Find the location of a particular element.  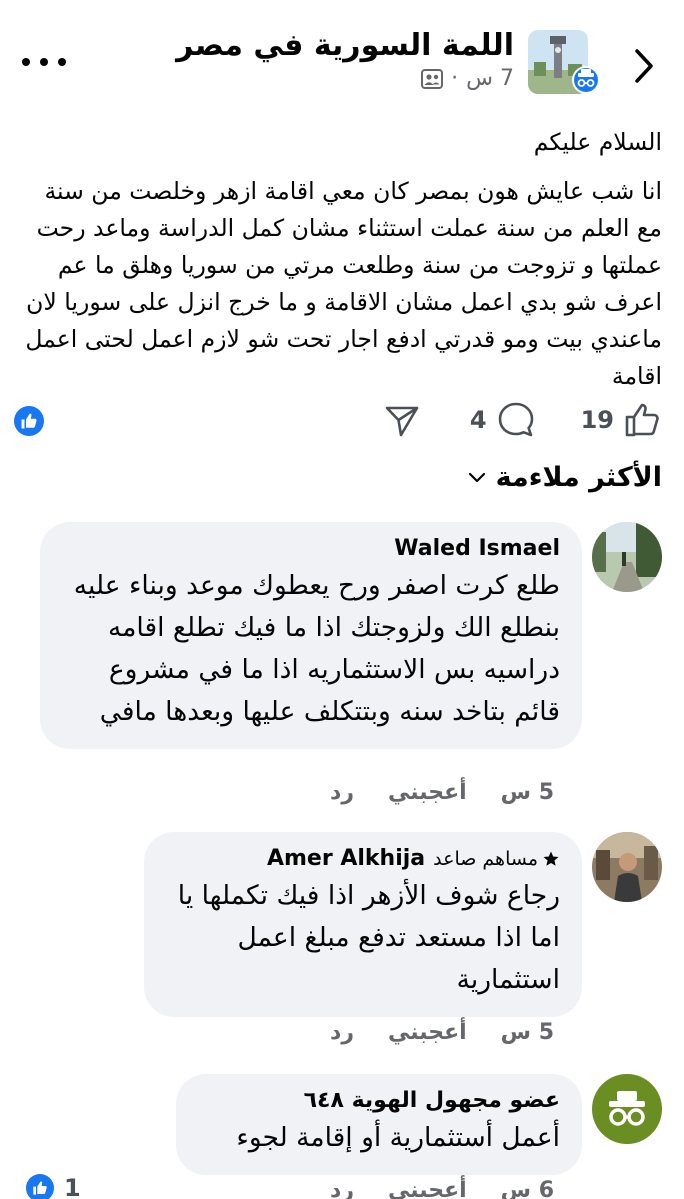

anonymous-avatar is located at coordinates (627, 1109).